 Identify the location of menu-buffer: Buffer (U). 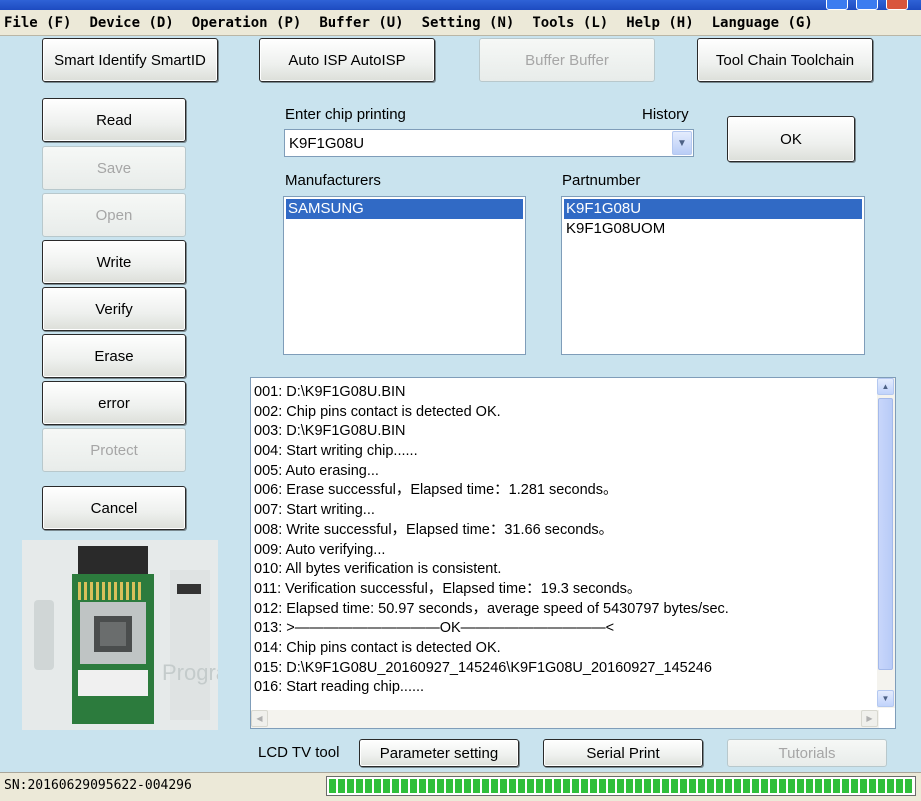
(361, 23).